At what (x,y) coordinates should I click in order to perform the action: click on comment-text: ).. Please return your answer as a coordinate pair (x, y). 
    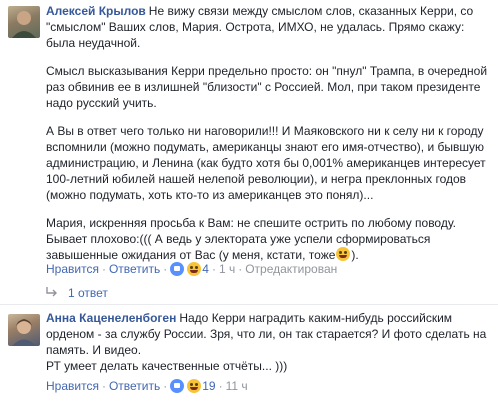
    Looking at the image, I should click on (355, 255).